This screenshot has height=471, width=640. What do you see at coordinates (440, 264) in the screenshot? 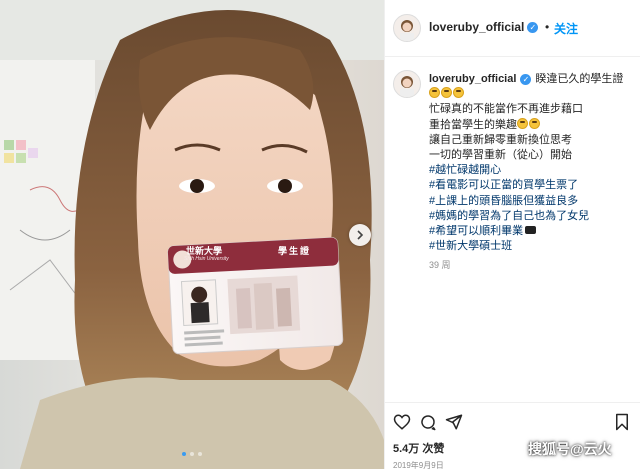
I see `post-time-ago: 39 周` at bounding box center [440, 264].